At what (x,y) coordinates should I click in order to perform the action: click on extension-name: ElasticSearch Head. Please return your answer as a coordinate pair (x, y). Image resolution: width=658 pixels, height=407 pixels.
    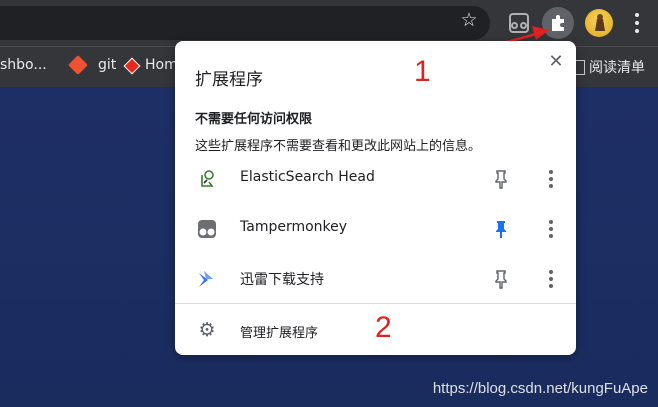
    Looking at the image, I should click on (307, 177).